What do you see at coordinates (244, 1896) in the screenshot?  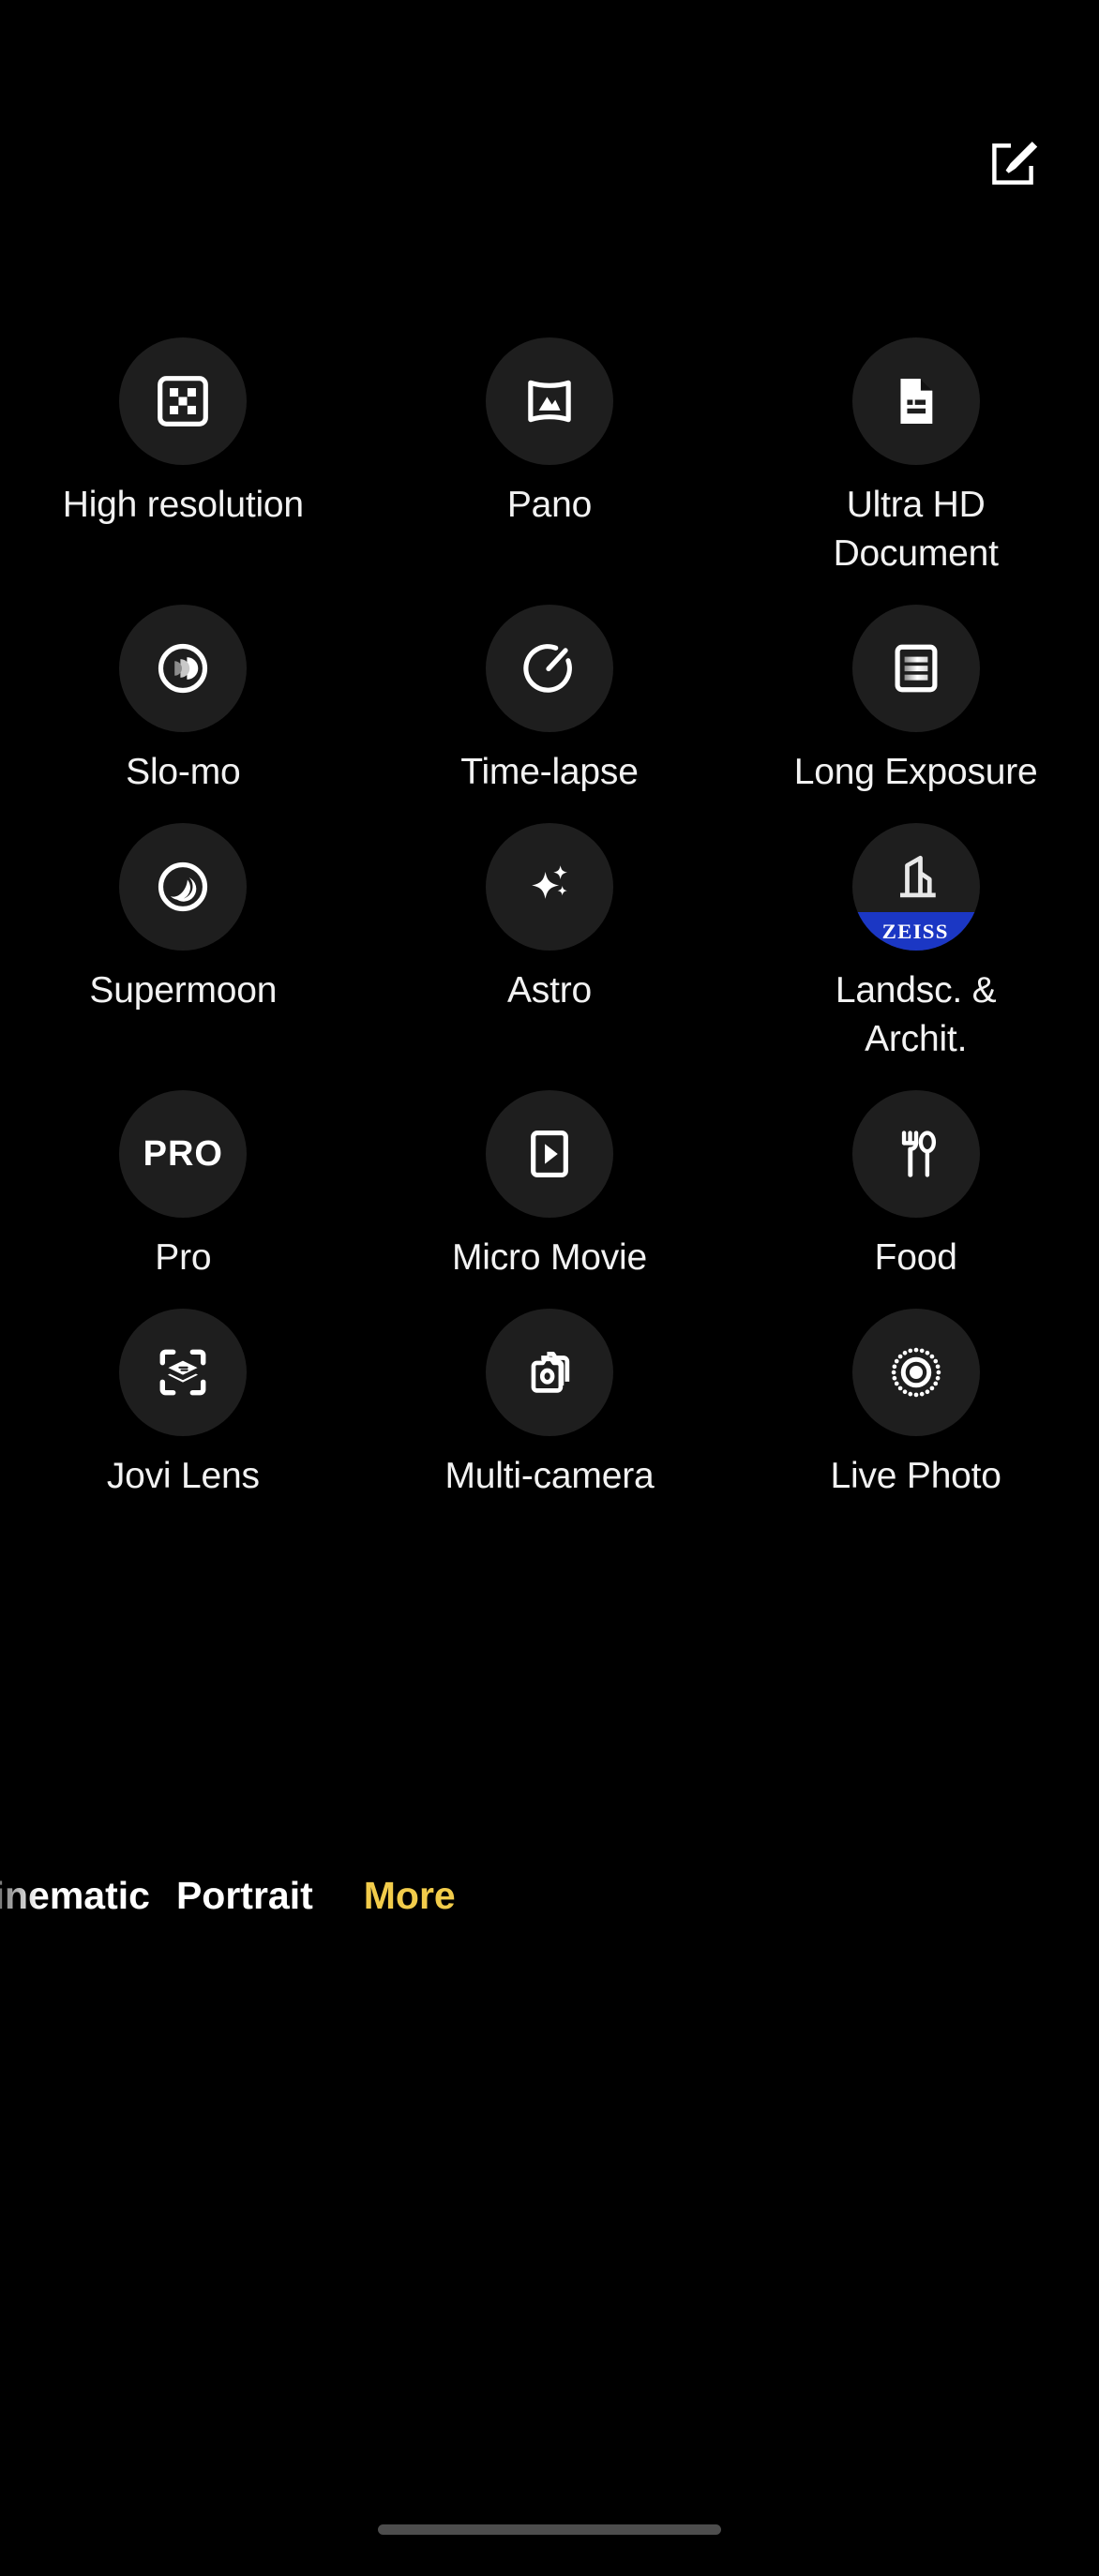 I see `mode-strip-item-portrait: Portrait` at bounding box center [244, 1896].